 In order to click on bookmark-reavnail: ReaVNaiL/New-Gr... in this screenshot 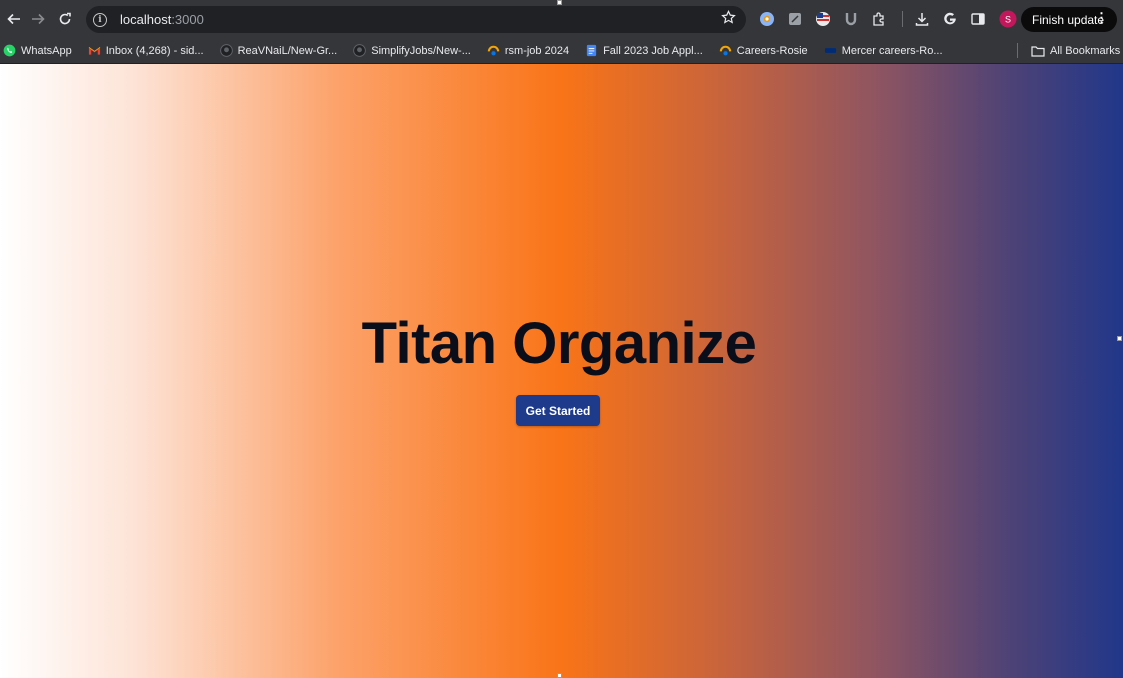, I will do `click(279, 51)`.